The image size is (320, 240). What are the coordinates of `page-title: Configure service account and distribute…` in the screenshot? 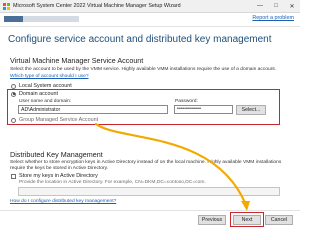 It's located at (140, 39).